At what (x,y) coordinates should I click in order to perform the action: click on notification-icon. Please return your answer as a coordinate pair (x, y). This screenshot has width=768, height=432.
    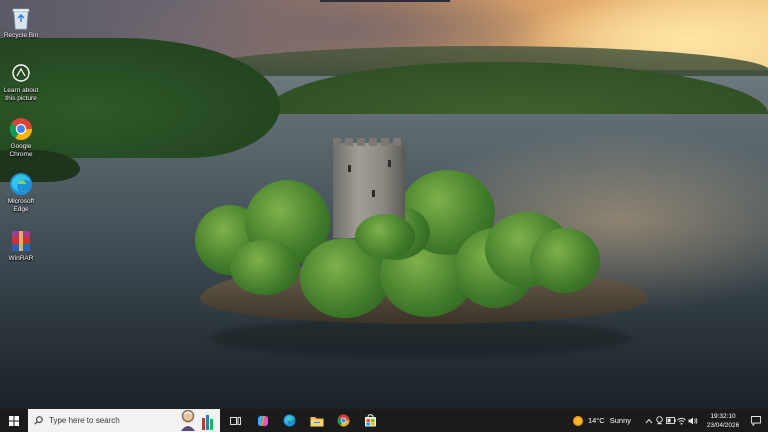
    Looking at the image, I should click on (756, 420).